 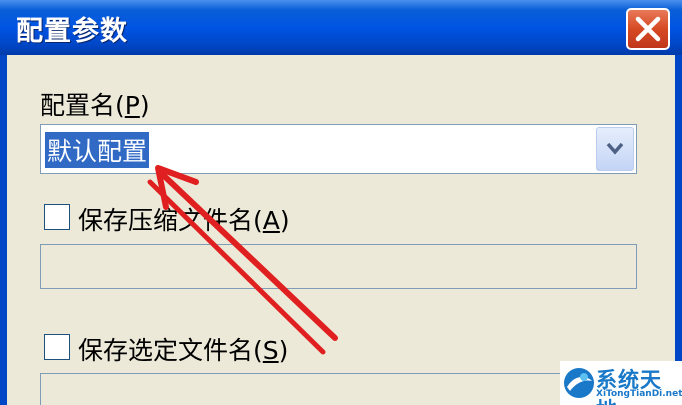 What do you see at coordinates (579, 383) in the screenshot?
I see `xitongtiandi-logo-icon` at bounding box center [579, 383].